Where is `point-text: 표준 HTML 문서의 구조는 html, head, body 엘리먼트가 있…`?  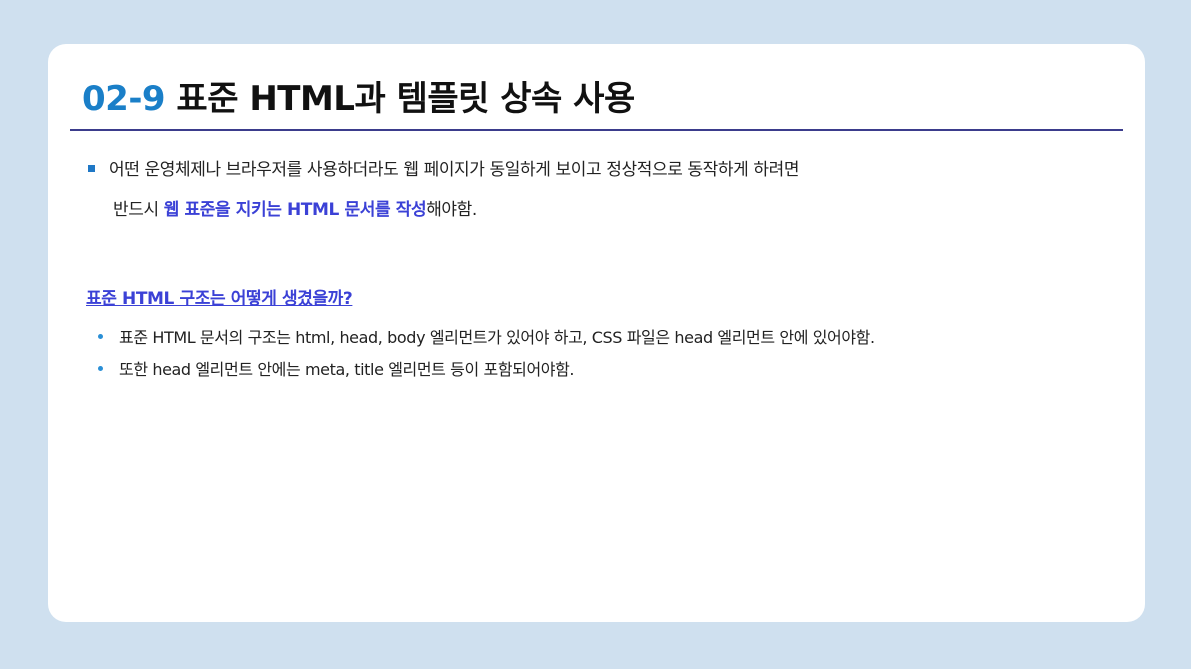 point-text: 표준 HTML 문서의 구조는 html, head, body 엘리먼트가 있… is located at coordinates (497, 337).